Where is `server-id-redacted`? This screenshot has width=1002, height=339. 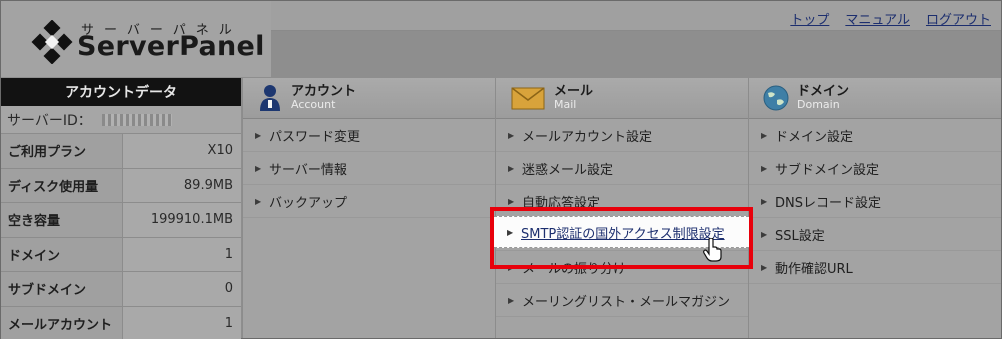 server-id-redacted is located at coordinates (136, 119).